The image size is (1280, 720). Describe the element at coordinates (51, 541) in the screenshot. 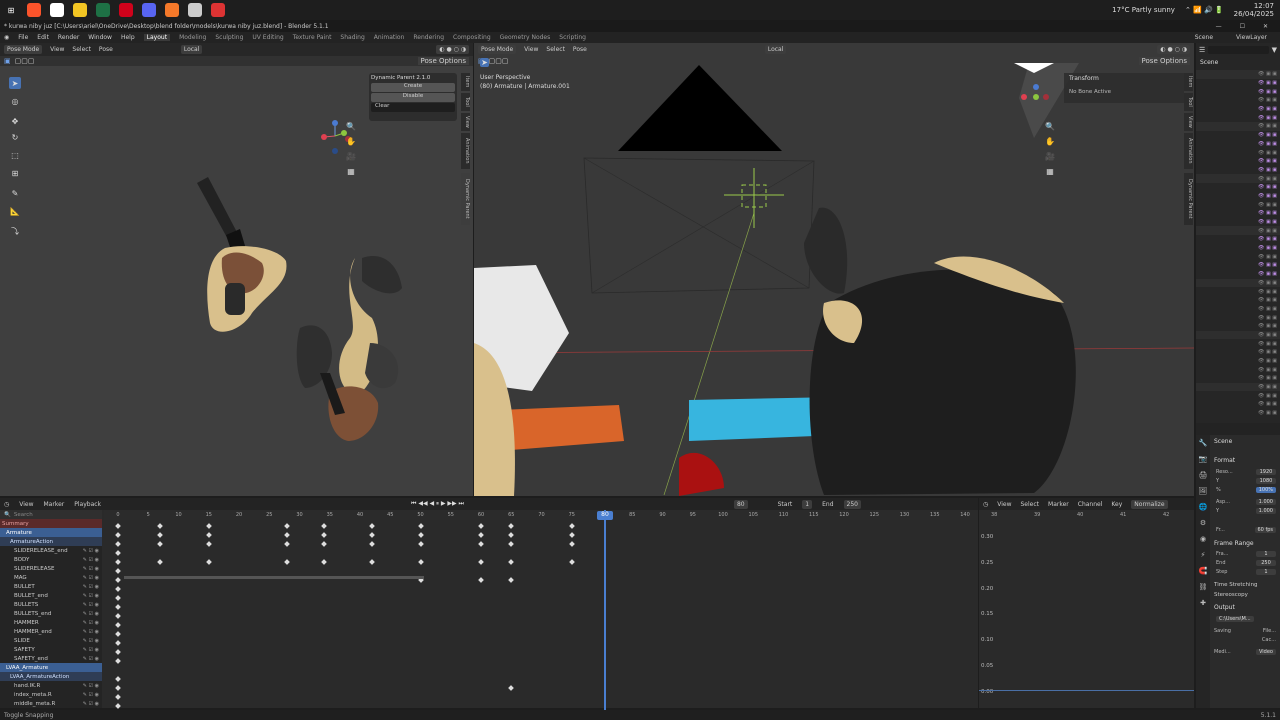

I see `channel-row: ArmatureAction` at that location.